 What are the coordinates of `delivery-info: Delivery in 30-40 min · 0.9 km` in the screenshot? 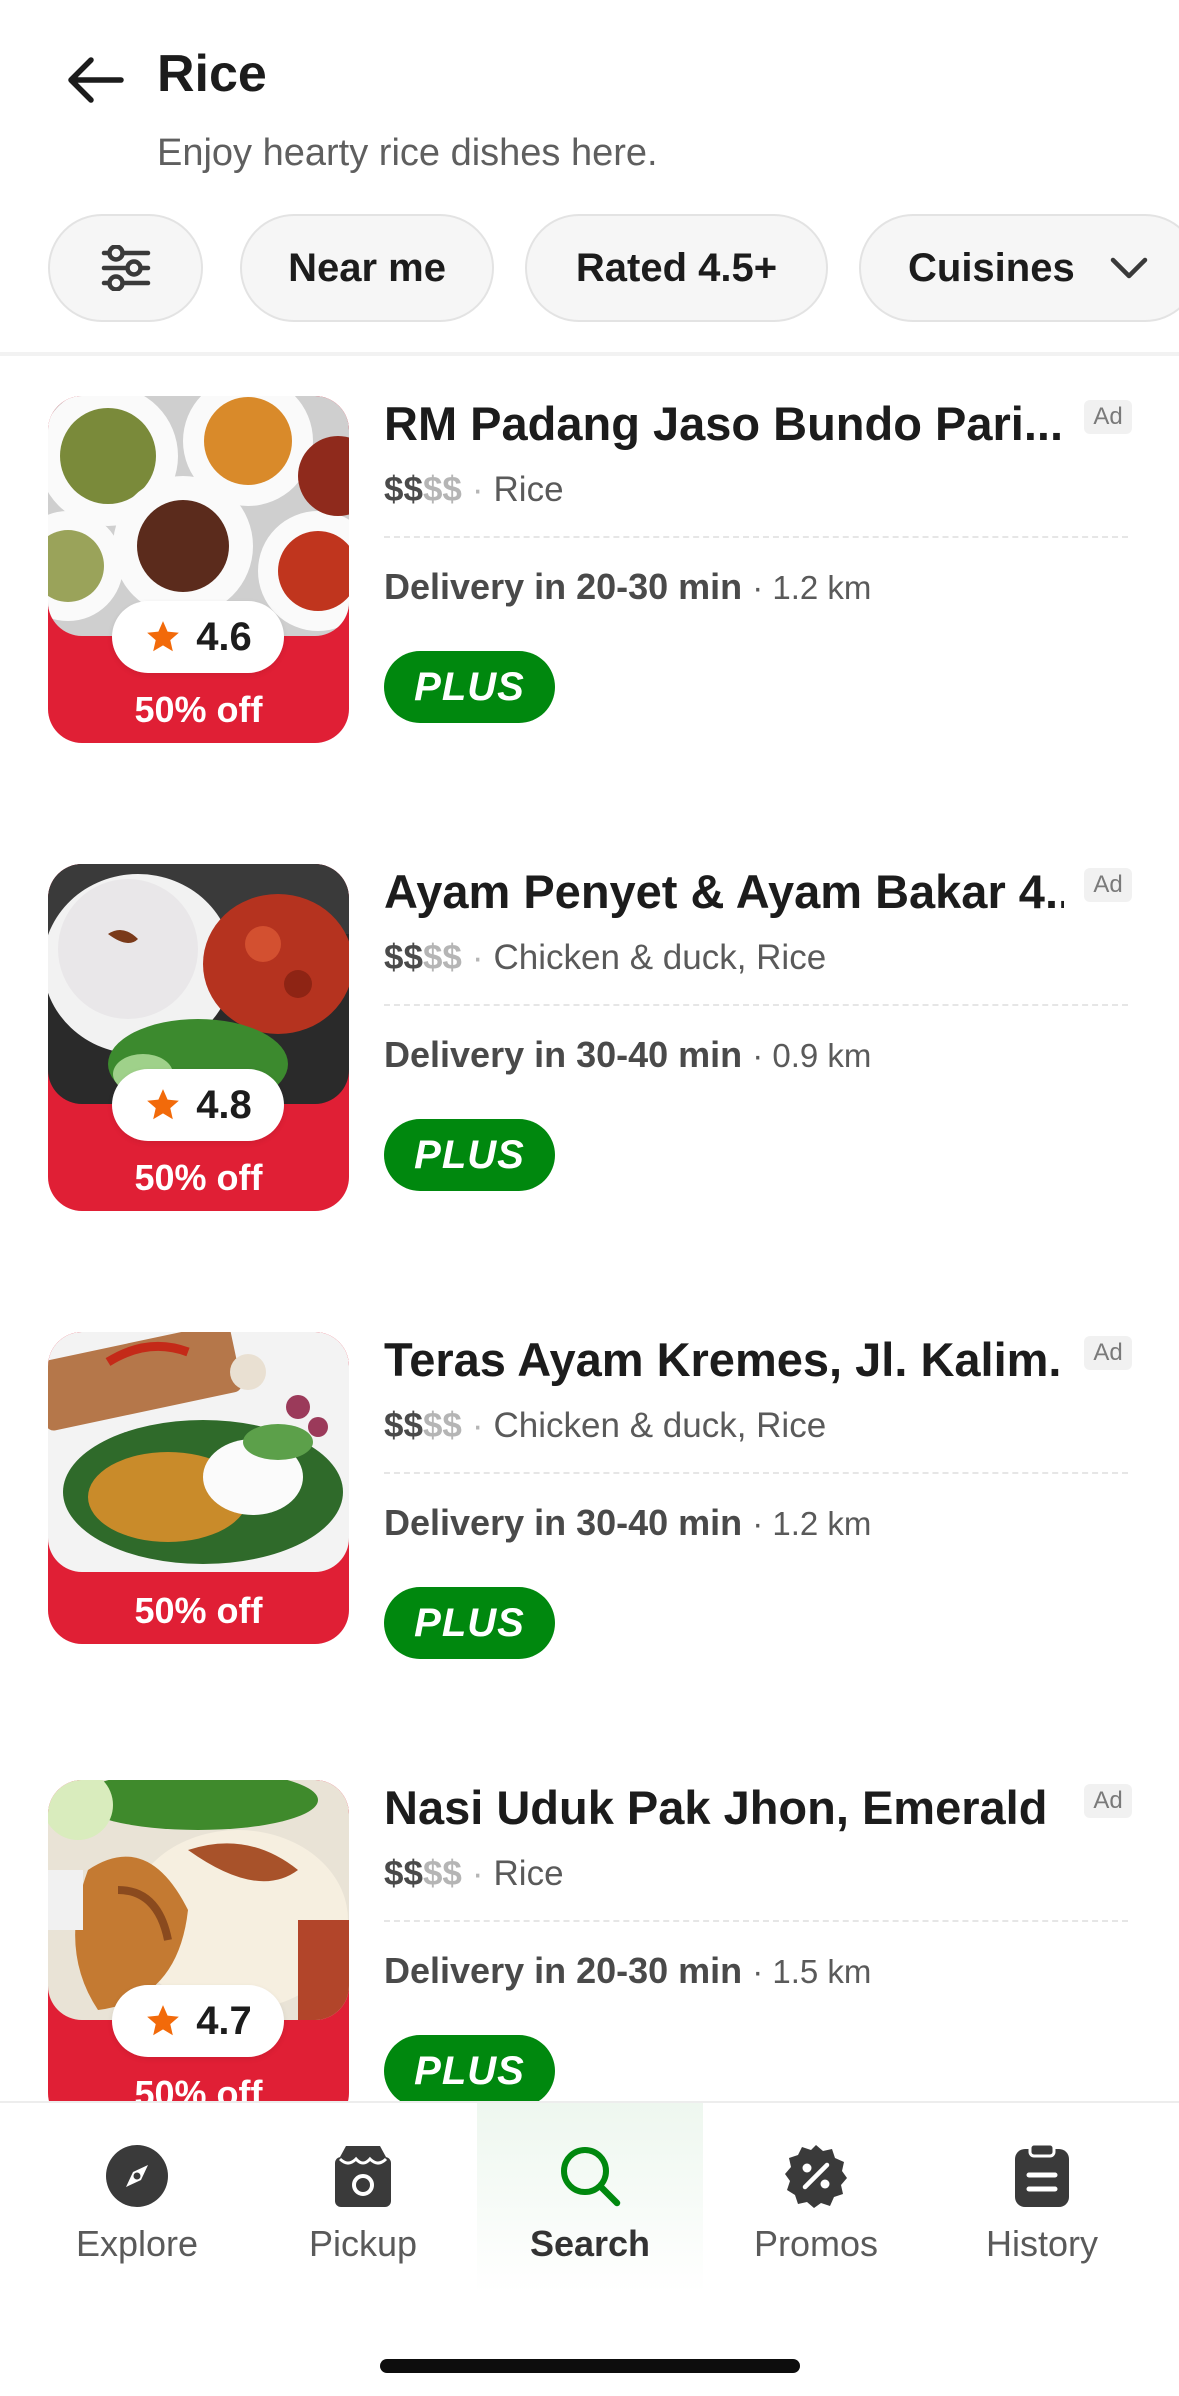 It's located at (628, 1054).